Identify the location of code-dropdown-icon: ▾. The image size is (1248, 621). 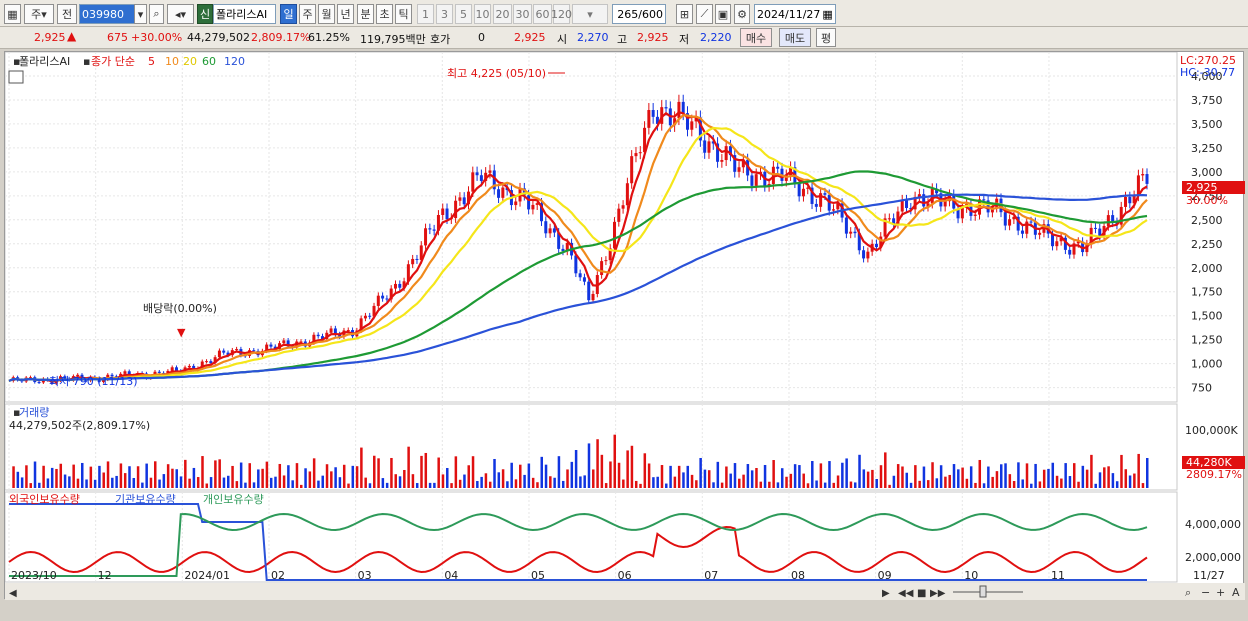
(140, 14).